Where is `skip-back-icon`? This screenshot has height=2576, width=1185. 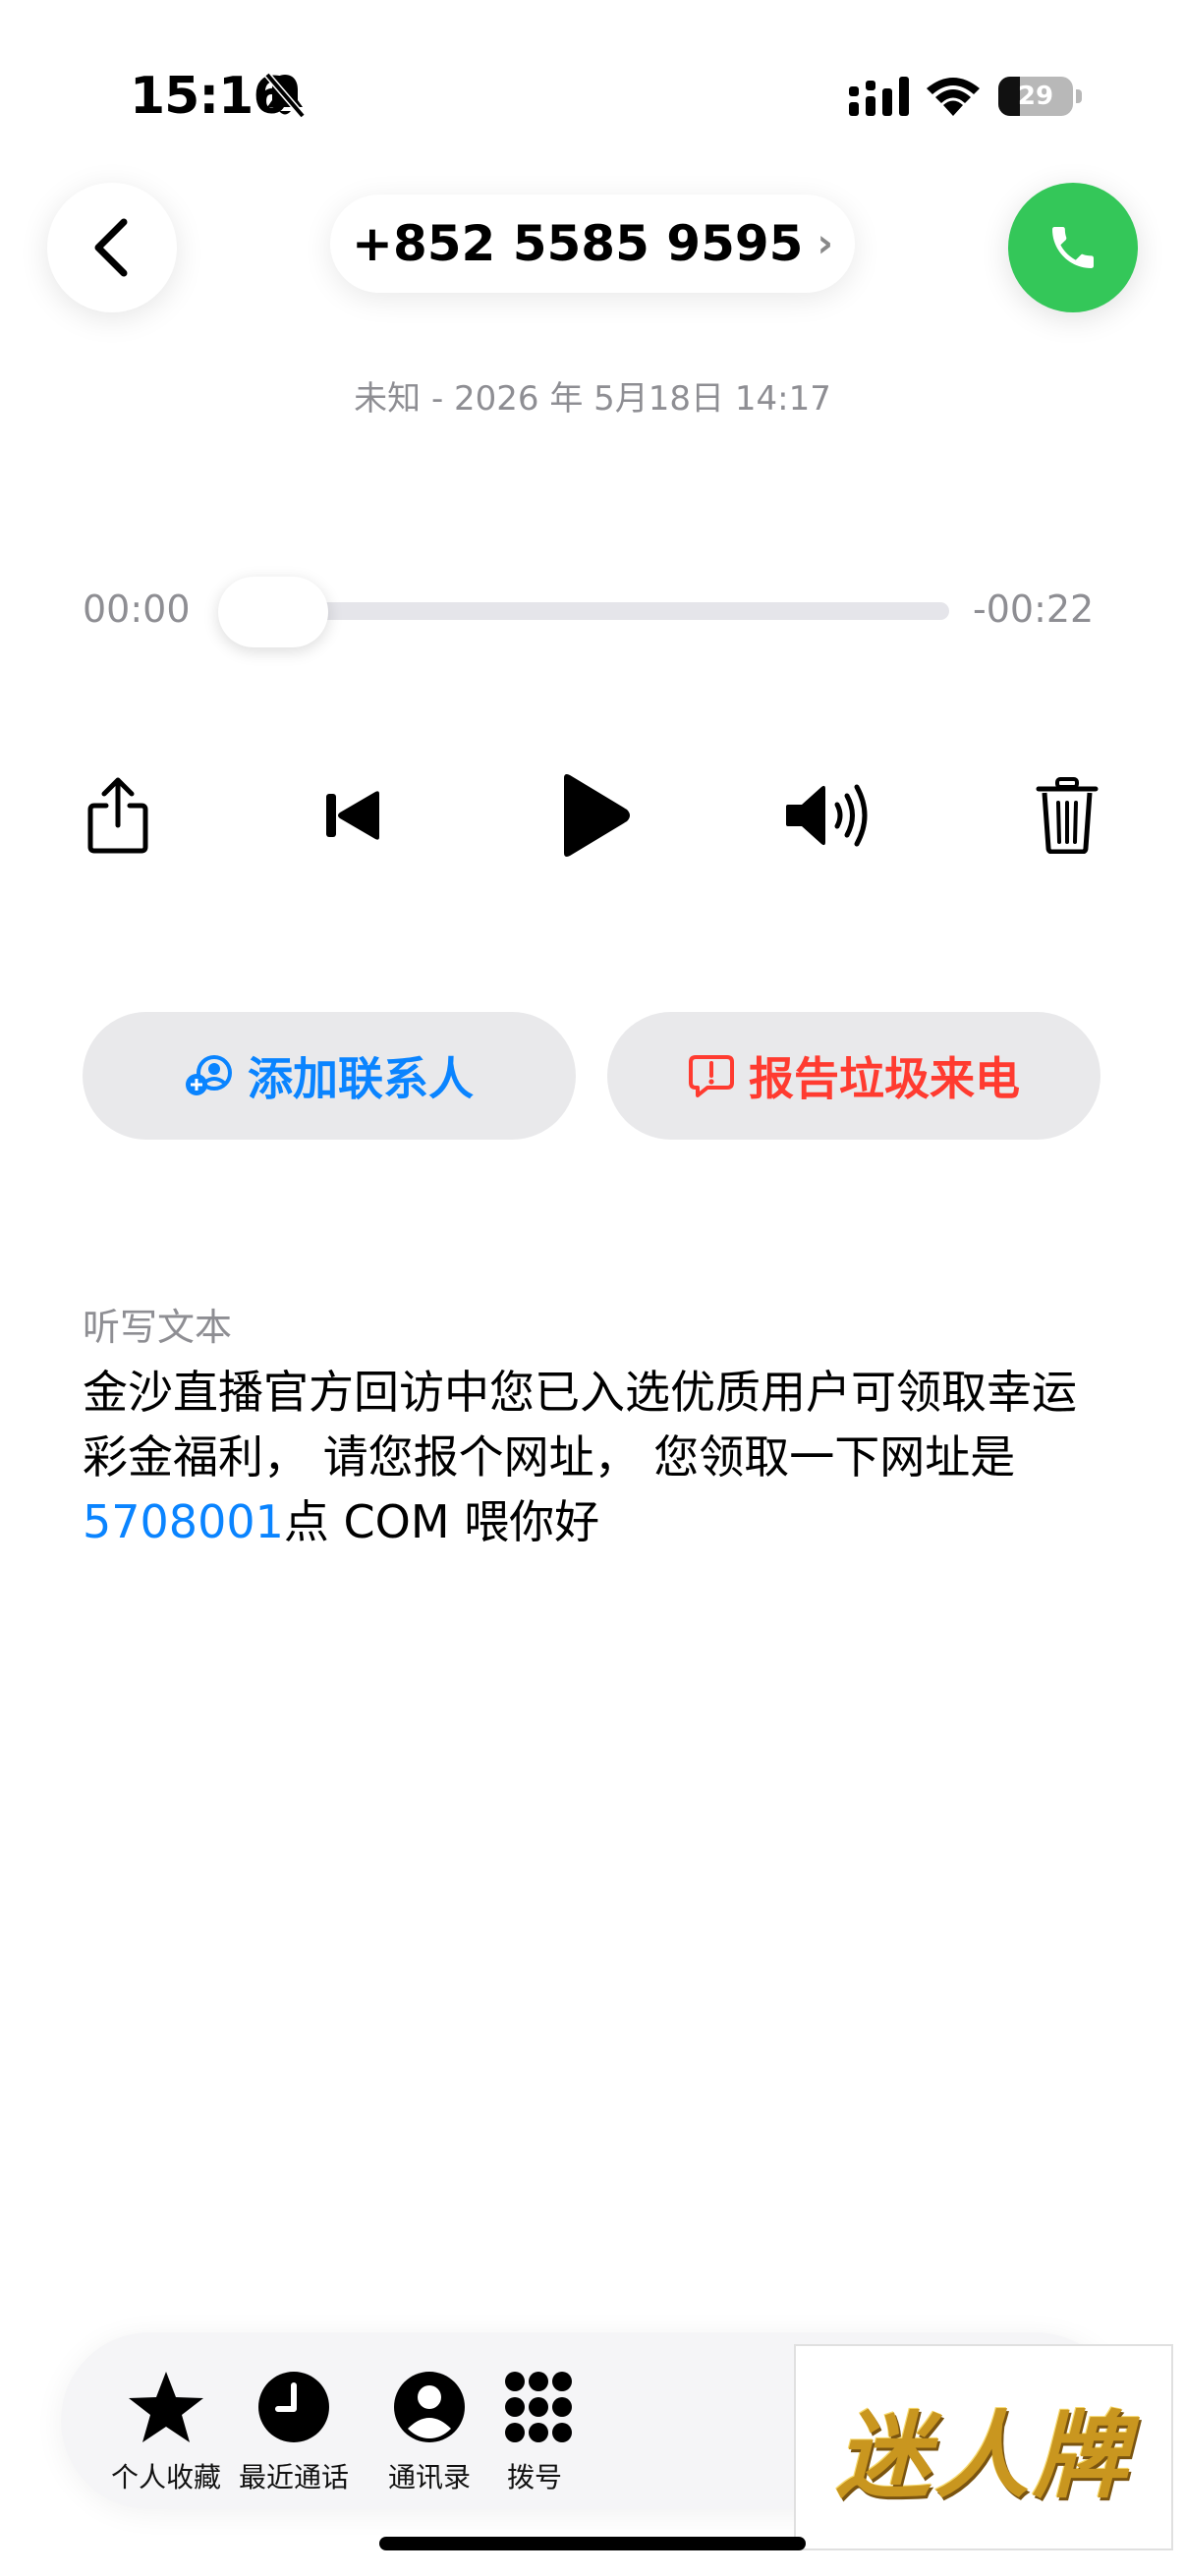 skip-back-icon is located at coordinates (352, 815).